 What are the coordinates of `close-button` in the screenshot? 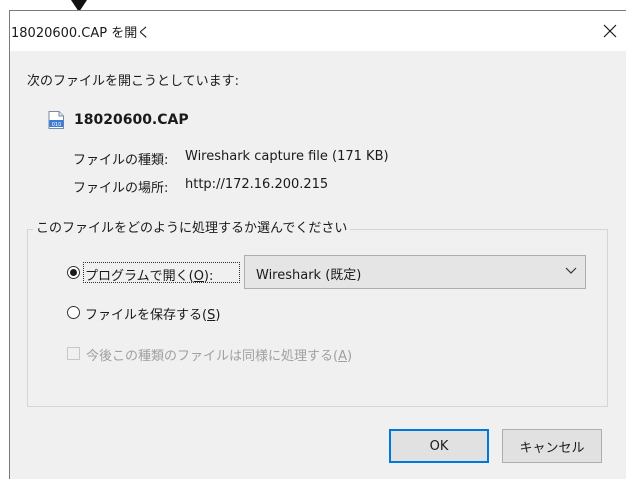 It's located at (610, 31).